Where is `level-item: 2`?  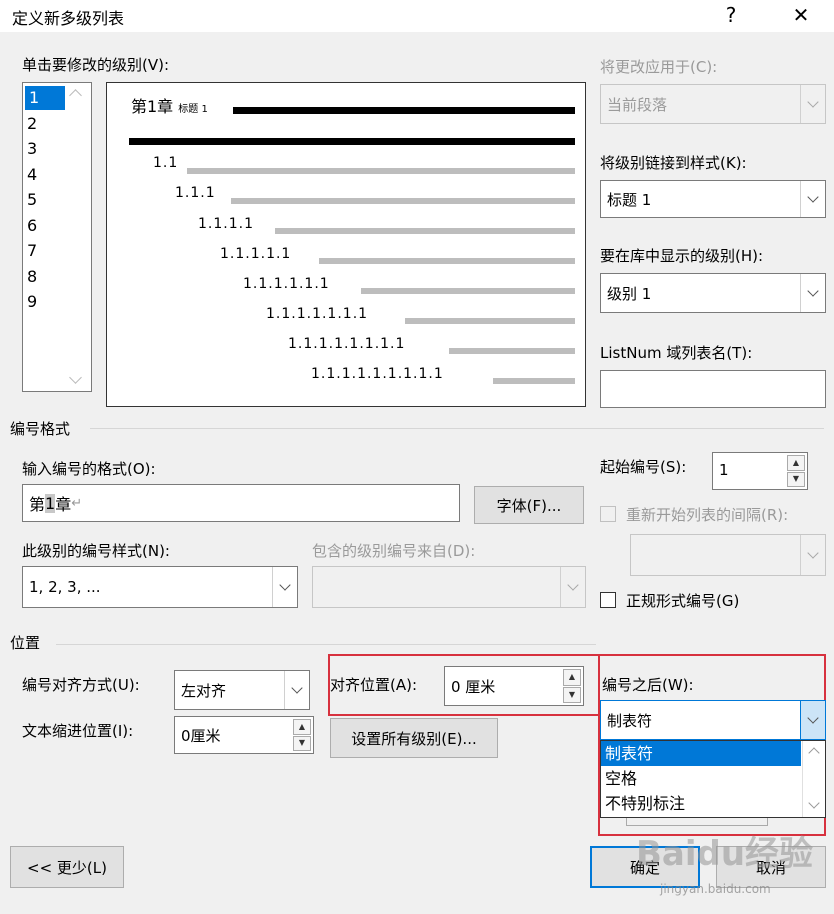 level-item: 2 is located at coordinates (32, 124).